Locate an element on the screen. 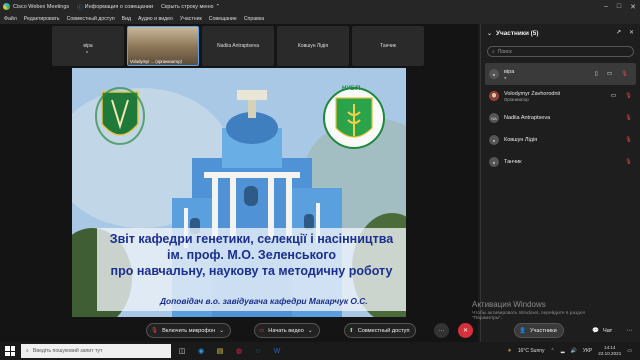  thumbnail-nadiia: Nadiia Antraptseva is located at coordinates (238, 46).